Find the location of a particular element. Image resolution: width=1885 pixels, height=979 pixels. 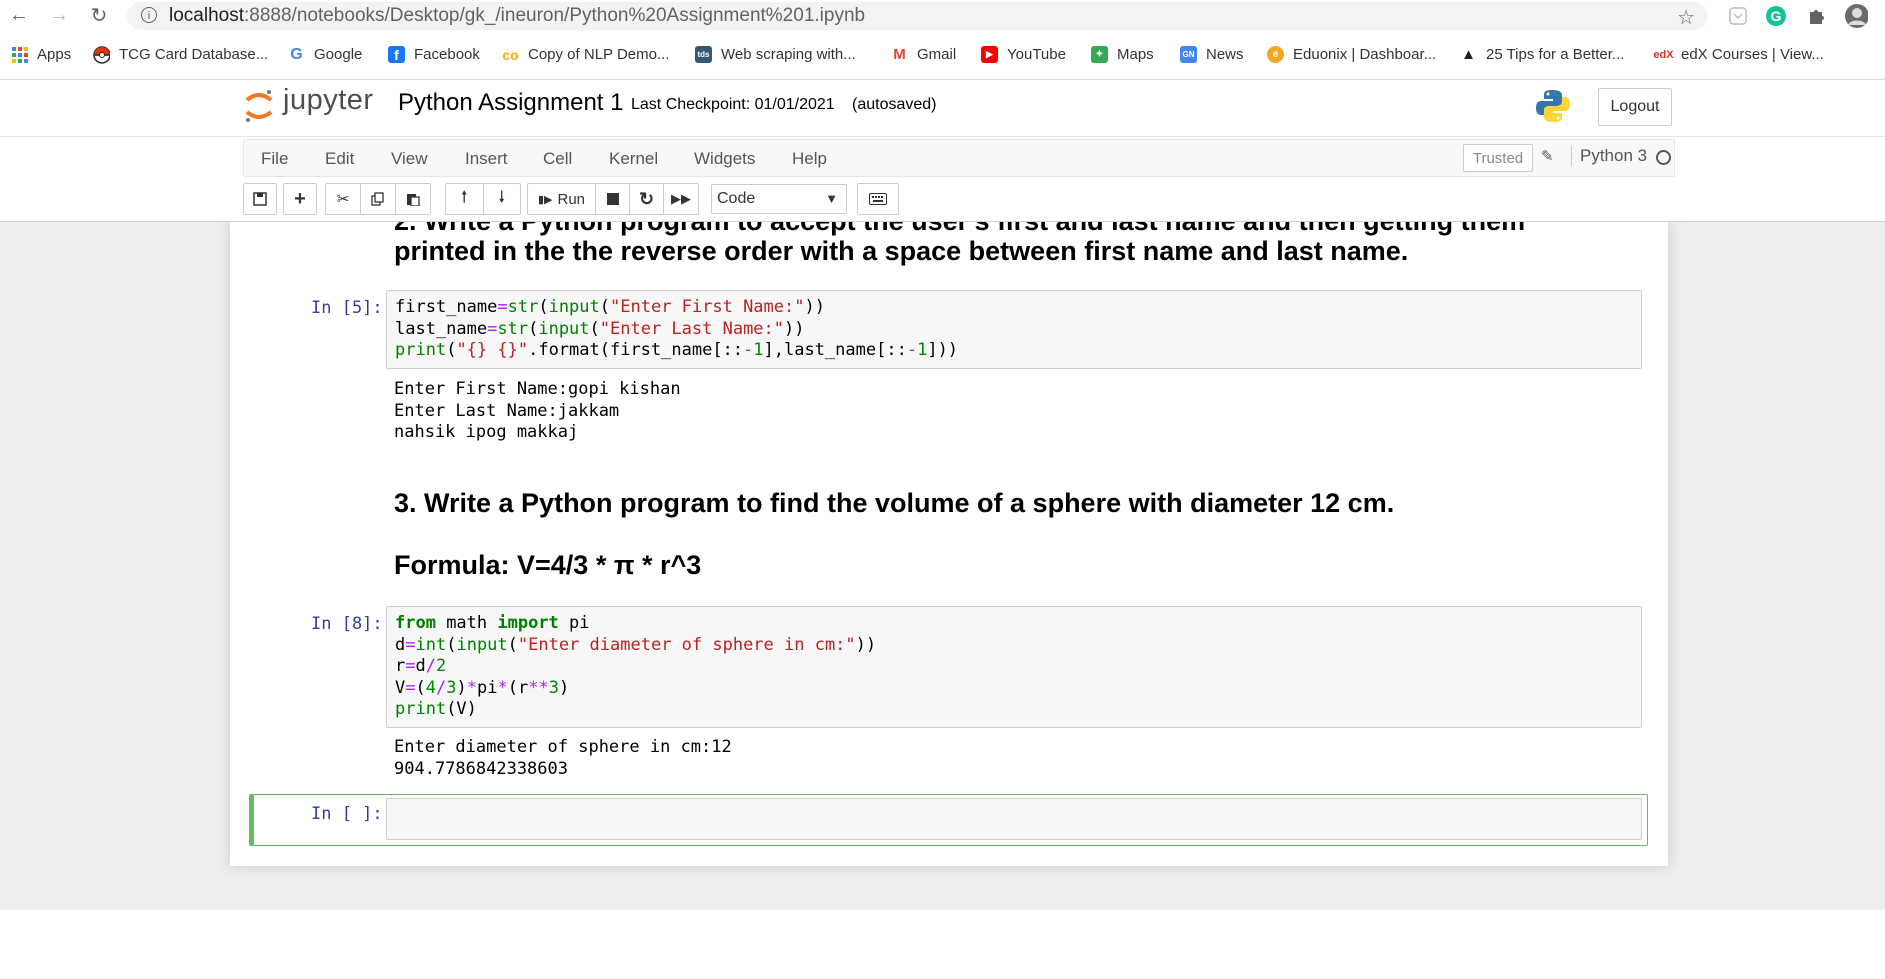

menu-kernel: Kernel is located at coordinates (633, 159).